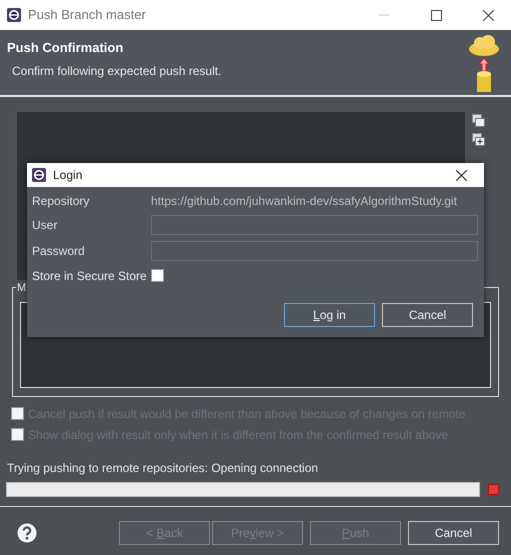 This screenshot has height=555, width=511. What do you see at coordinates (478, 120) in the screenshot?
I see `collapse-all-icon` at bounding box center [478, 120].